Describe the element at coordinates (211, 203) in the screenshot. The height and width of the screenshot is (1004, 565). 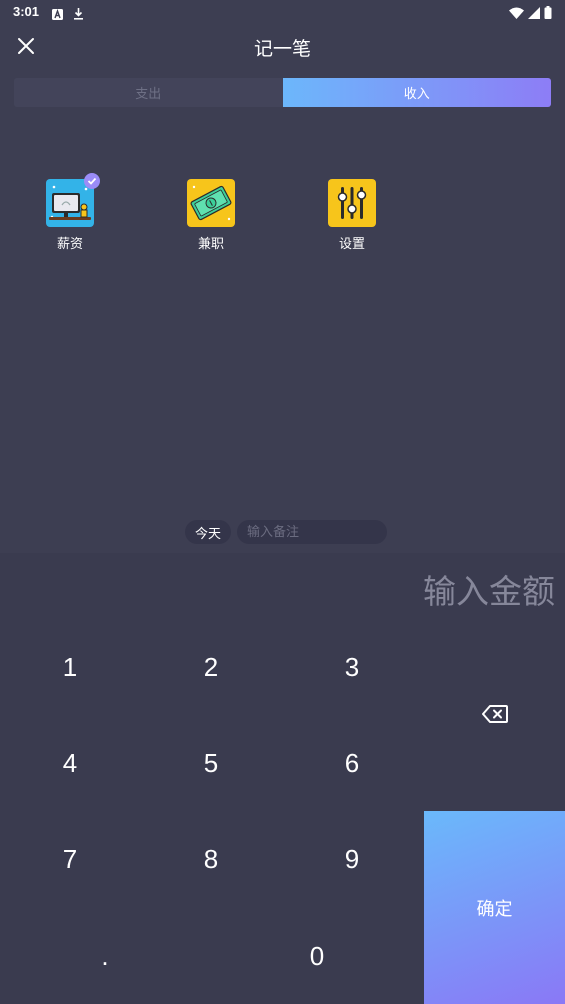
I see `parttime-money-icon` at that location.